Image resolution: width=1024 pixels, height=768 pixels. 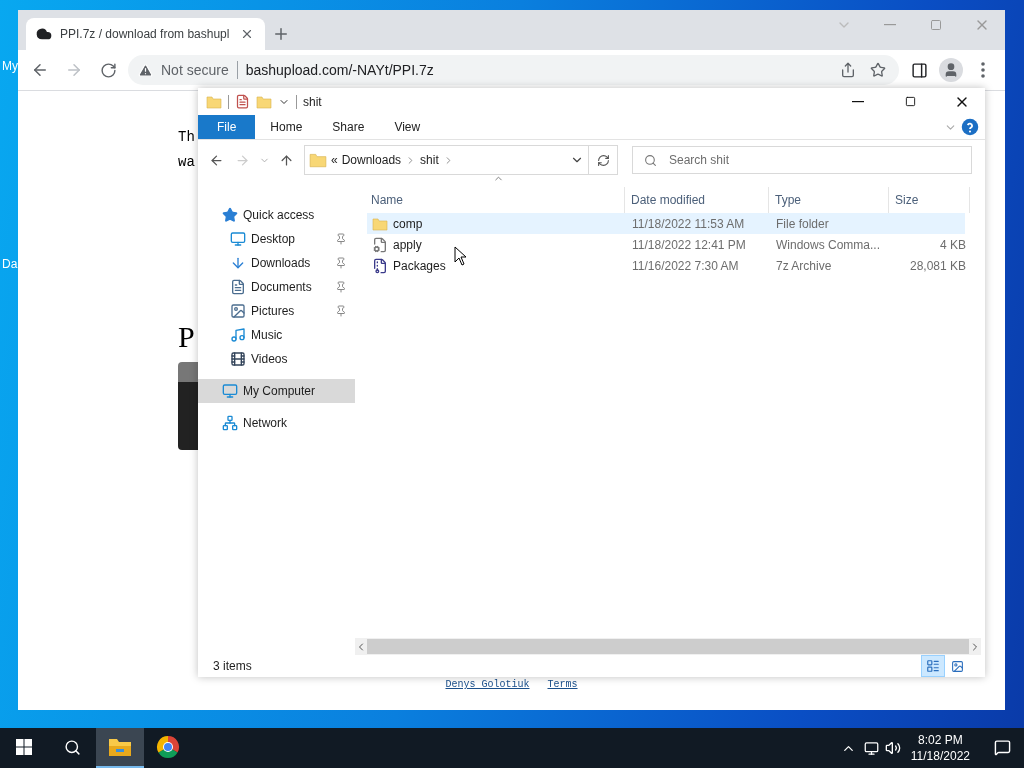 I want to click on mouse-cursor, so click(x=461, y=256).